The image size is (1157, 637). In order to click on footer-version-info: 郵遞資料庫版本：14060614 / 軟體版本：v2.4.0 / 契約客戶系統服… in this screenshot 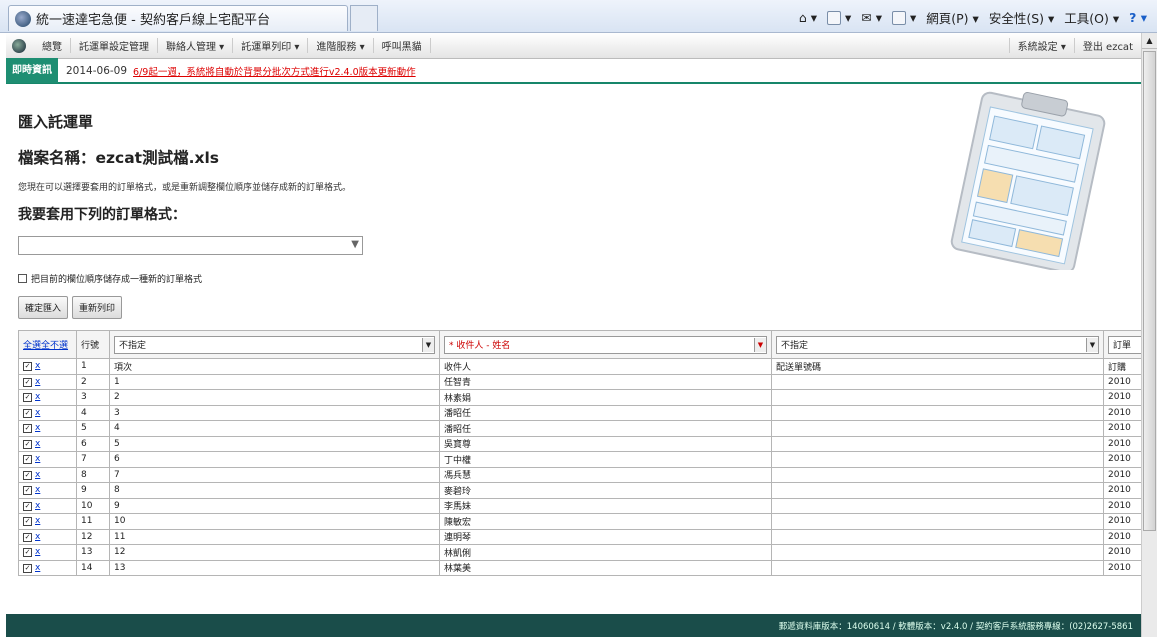, I will do `click(955, 627)`.